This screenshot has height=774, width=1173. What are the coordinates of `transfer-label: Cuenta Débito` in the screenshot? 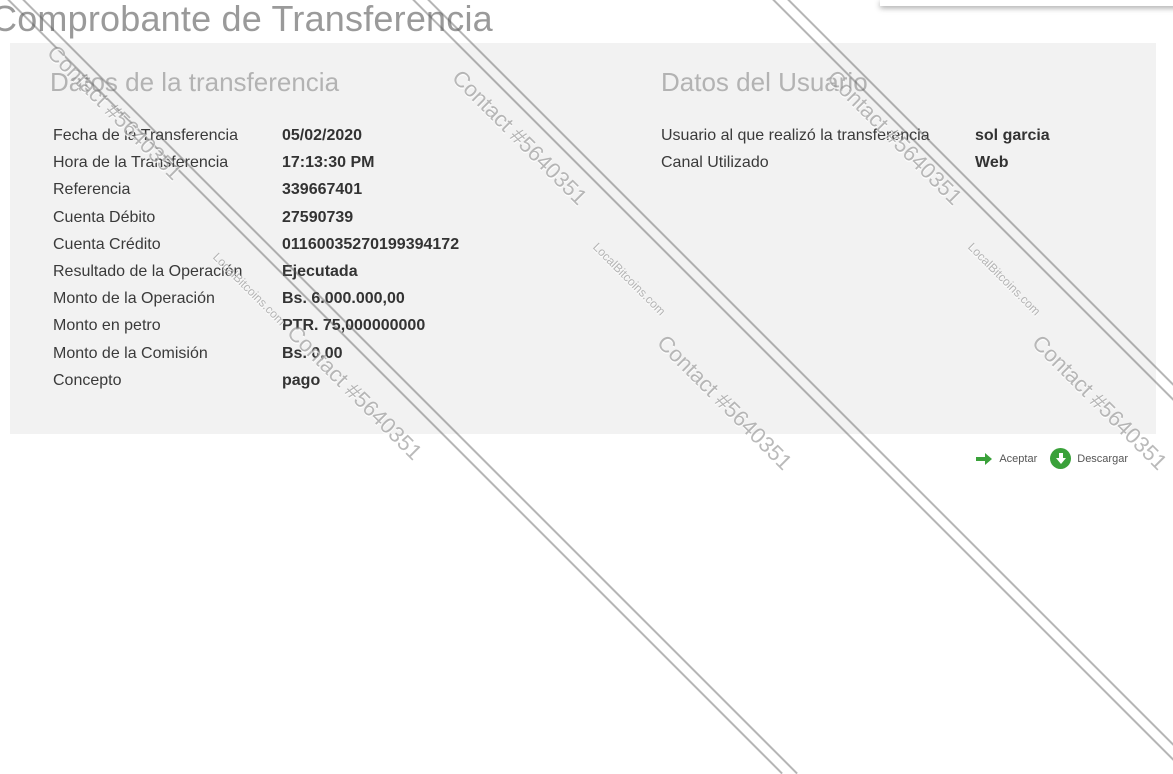 It's located at (104, 217).